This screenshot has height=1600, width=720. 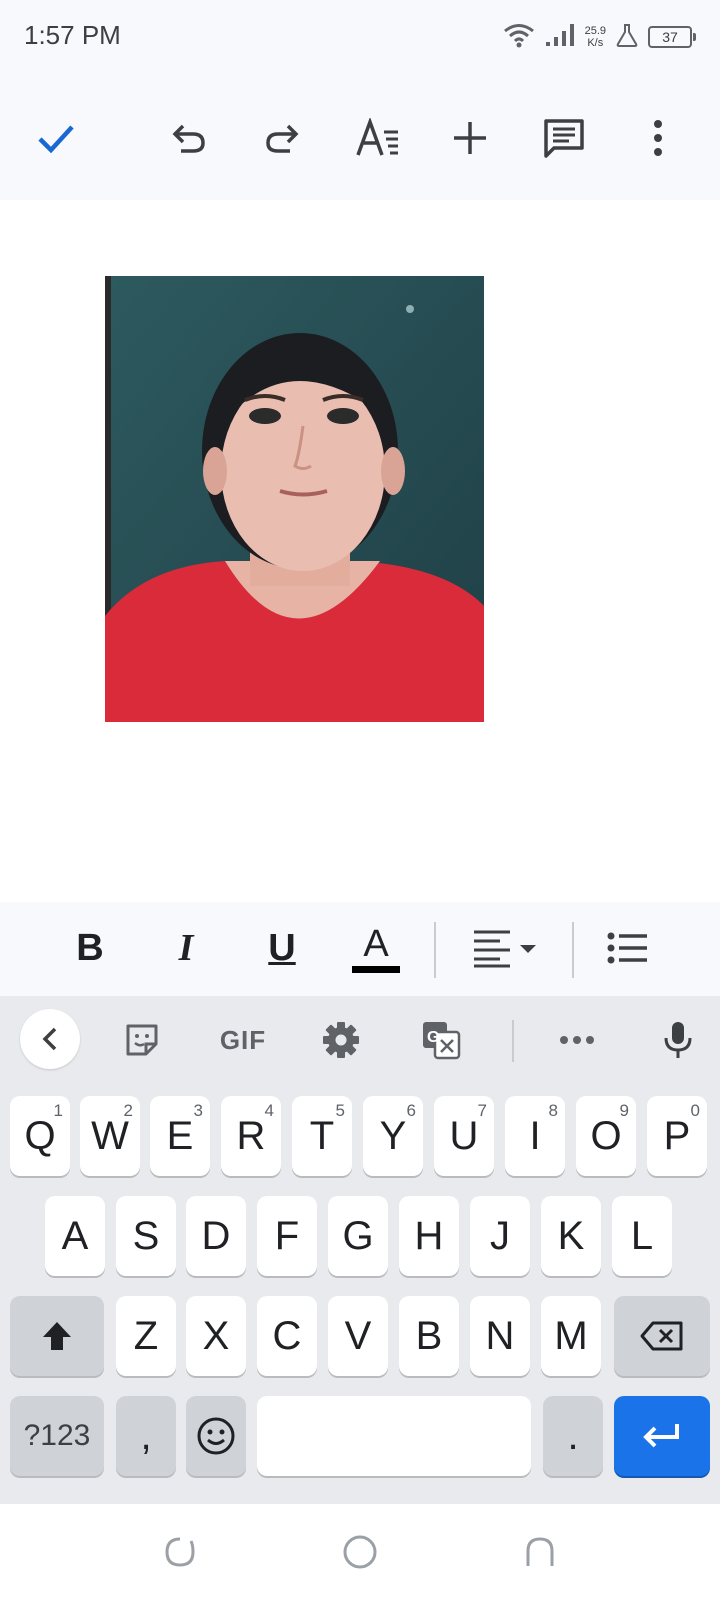 I want to click on emoji-icon, so click(x=216, y=1436).